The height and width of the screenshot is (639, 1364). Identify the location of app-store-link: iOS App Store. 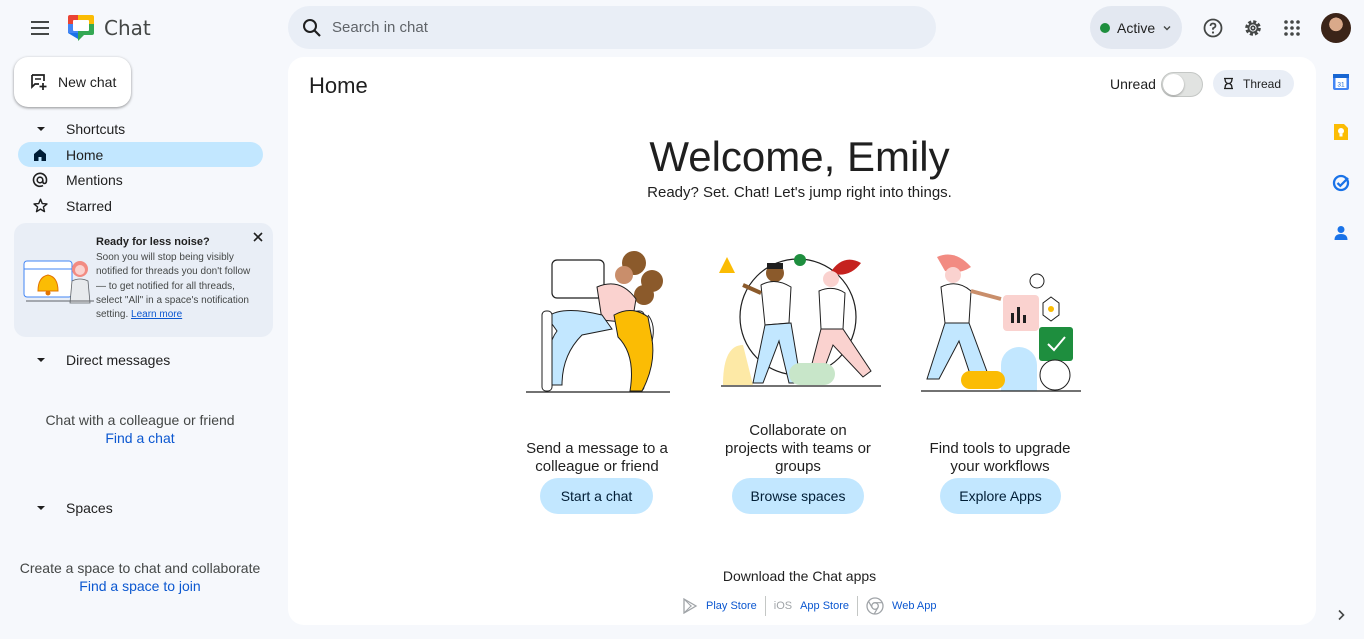
(811, 606).